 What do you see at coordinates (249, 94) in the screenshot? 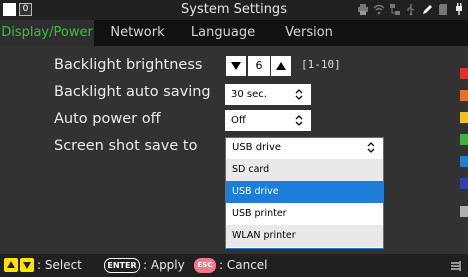
I see `backlight-auto-saving-value: 30 sec.` at bounding box center [249, 94].